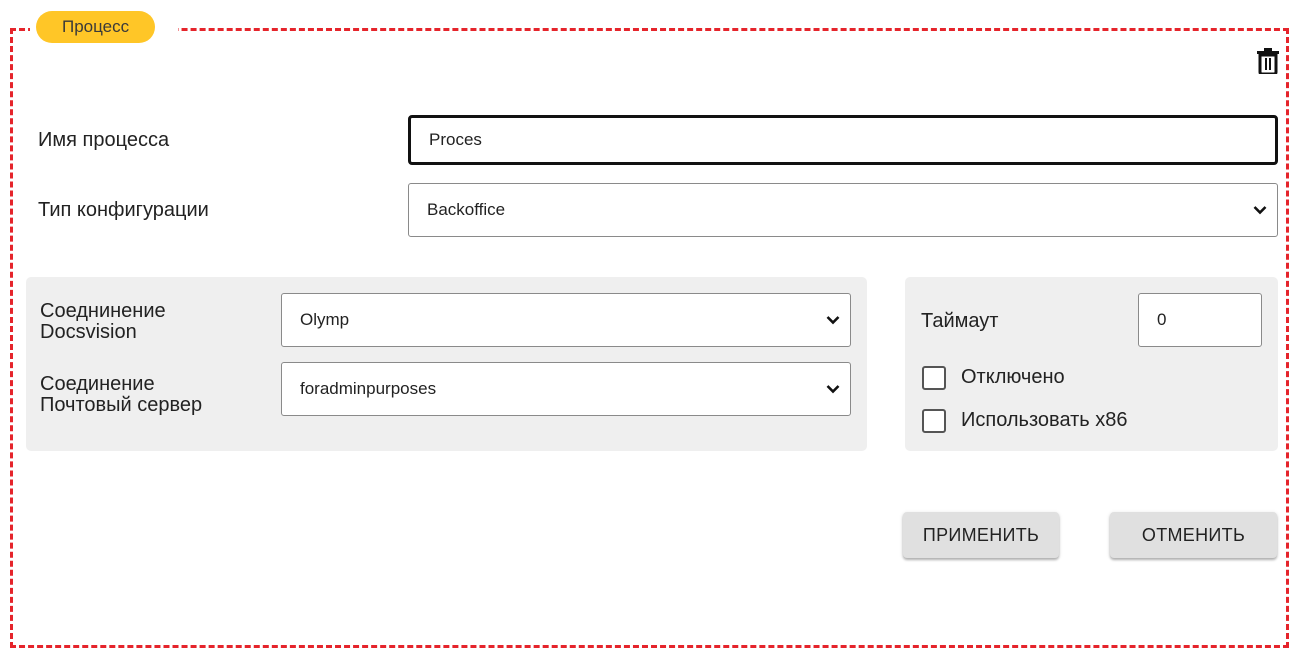  What do you see at coordinates (981, 535) in the screenshot?
I see `apply-button: ПРИМЕНИТЬ` at bounding box center [981, 535].